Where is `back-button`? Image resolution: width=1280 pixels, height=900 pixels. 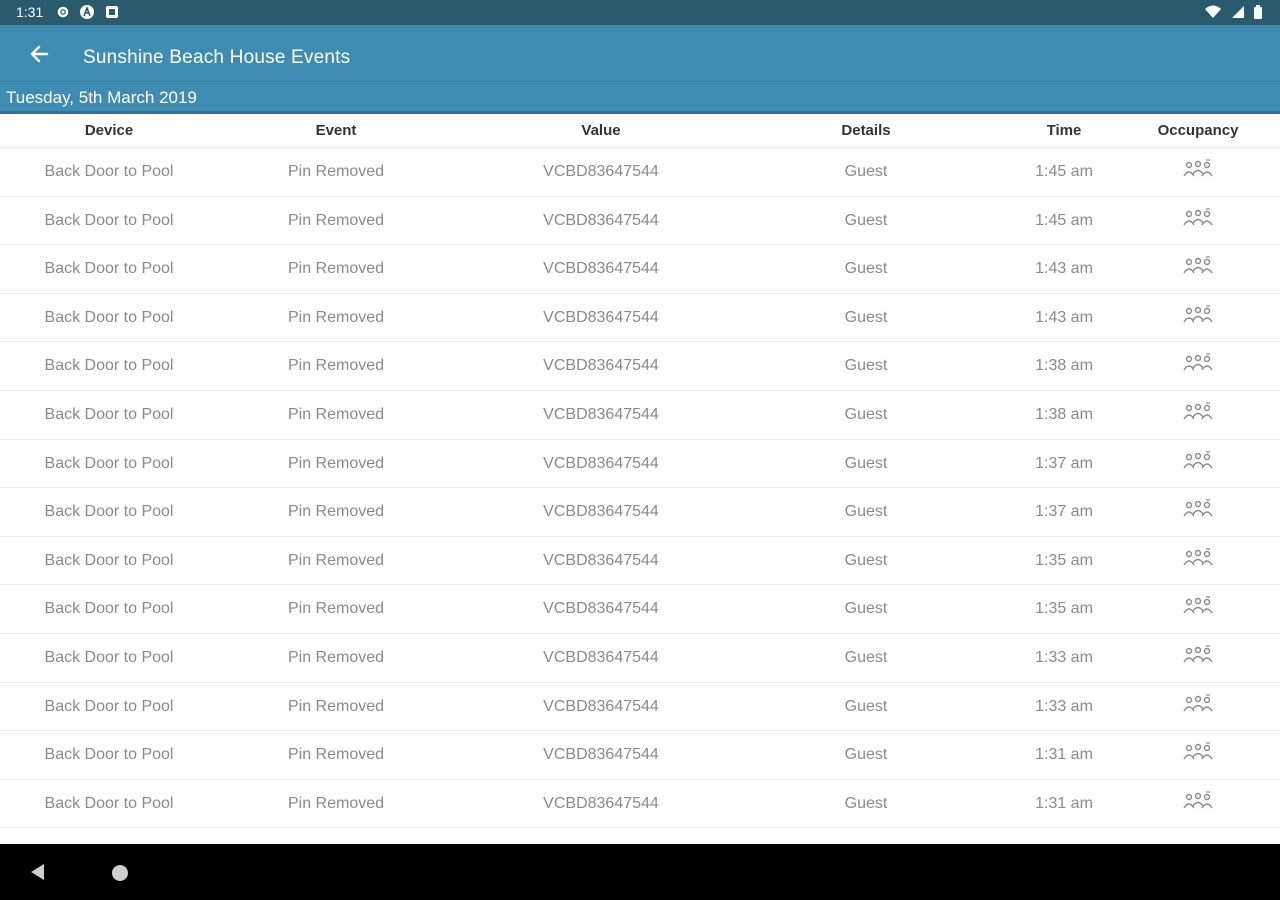
back-button is located at coordinates (39, 54).